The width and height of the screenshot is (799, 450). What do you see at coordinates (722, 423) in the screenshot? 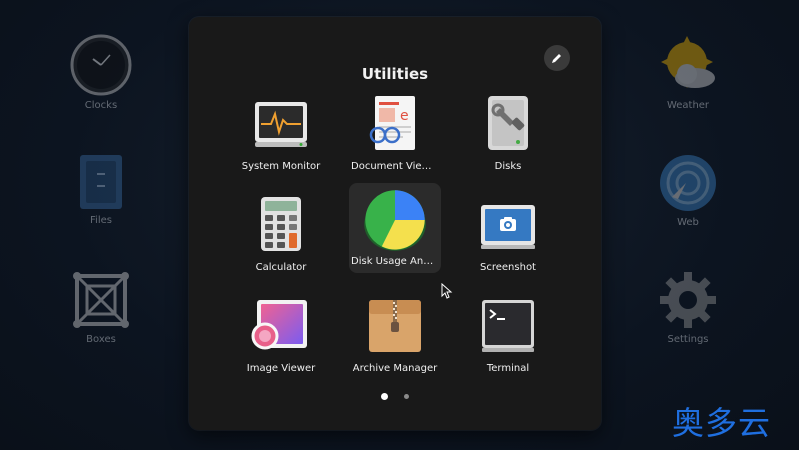
I see `watermark-text: 奥多云` at bounding box center [722, 423].